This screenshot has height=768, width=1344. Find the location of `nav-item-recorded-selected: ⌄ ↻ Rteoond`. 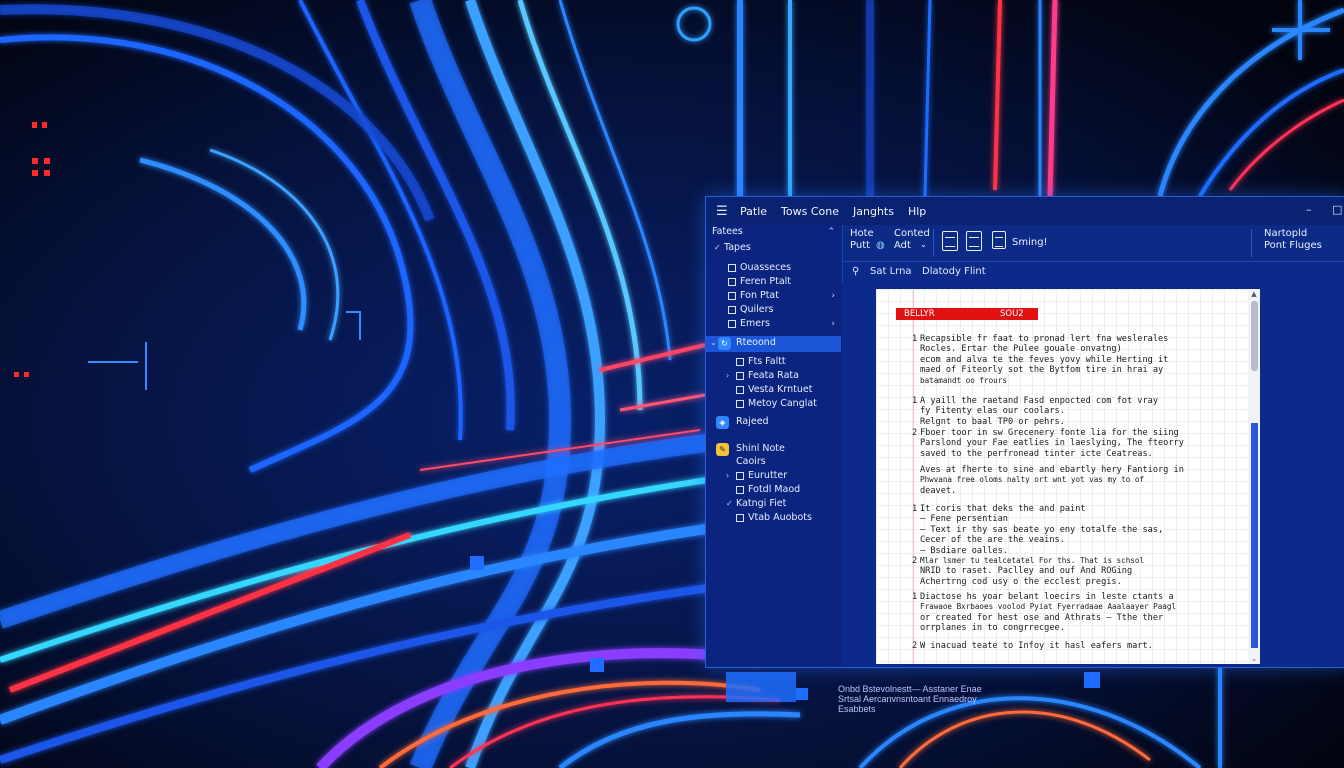

nav-item-recorded-selected: ⌄ ↻ Rteoond is located at coordinates (773, 344).